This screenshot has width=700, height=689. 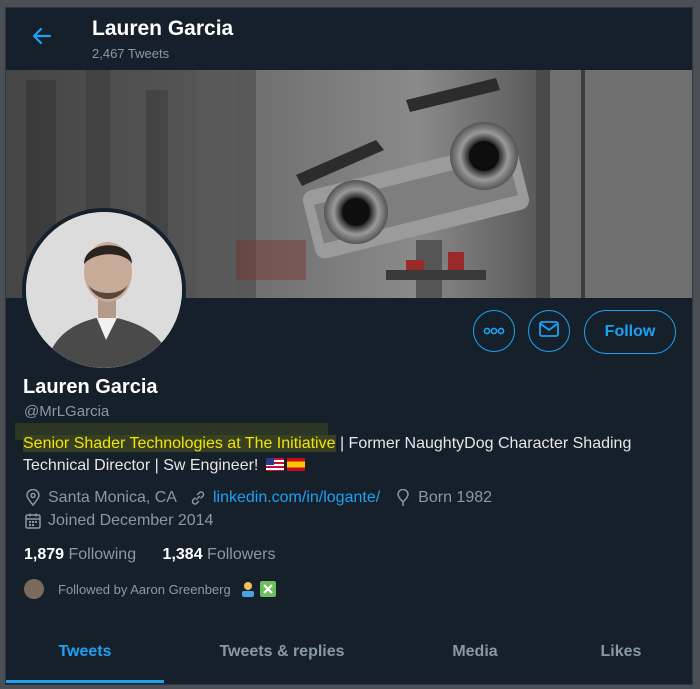 What do you see at coordinates (33, 521) in the screenshot?
I see `calendar-icon` at bounding box center [33, 521].